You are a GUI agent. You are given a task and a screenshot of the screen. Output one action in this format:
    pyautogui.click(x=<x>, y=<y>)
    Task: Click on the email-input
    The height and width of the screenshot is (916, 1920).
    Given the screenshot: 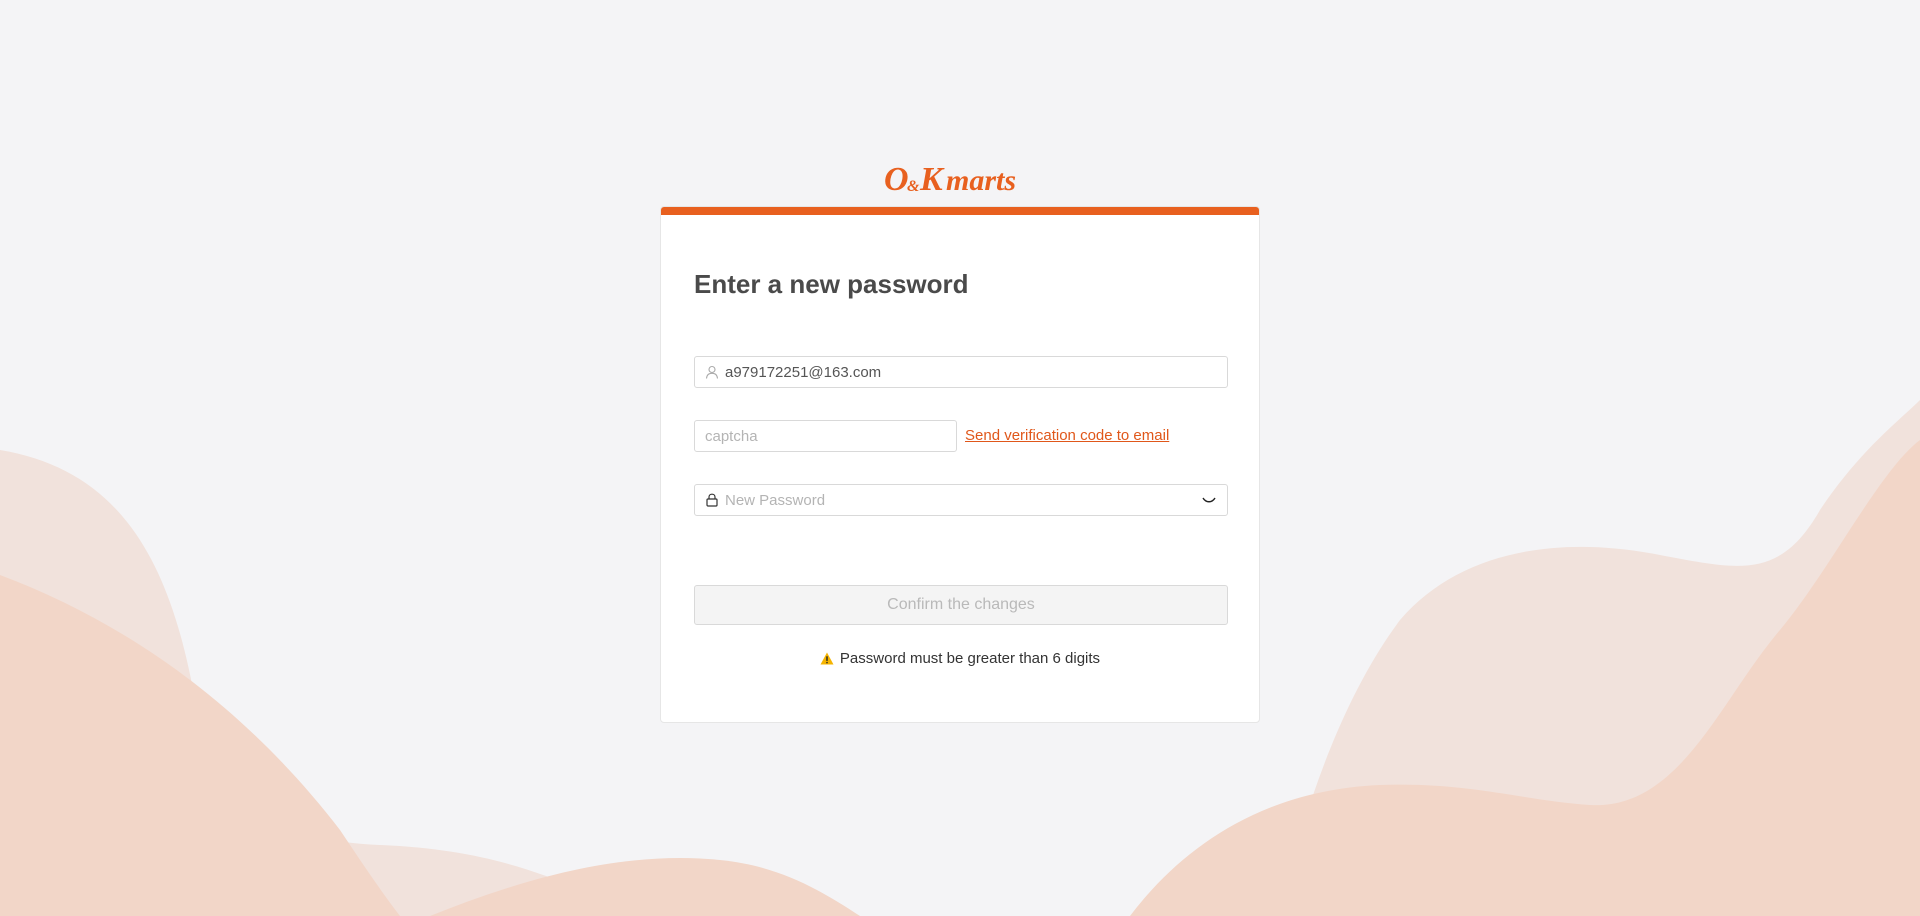 What is the action you would take?
    pyautogui.click(x=971, y=372)
    